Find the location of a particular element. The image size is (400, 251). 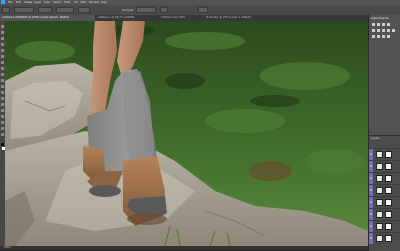

path-select-tool-icon is located at coordinates (2, 116).